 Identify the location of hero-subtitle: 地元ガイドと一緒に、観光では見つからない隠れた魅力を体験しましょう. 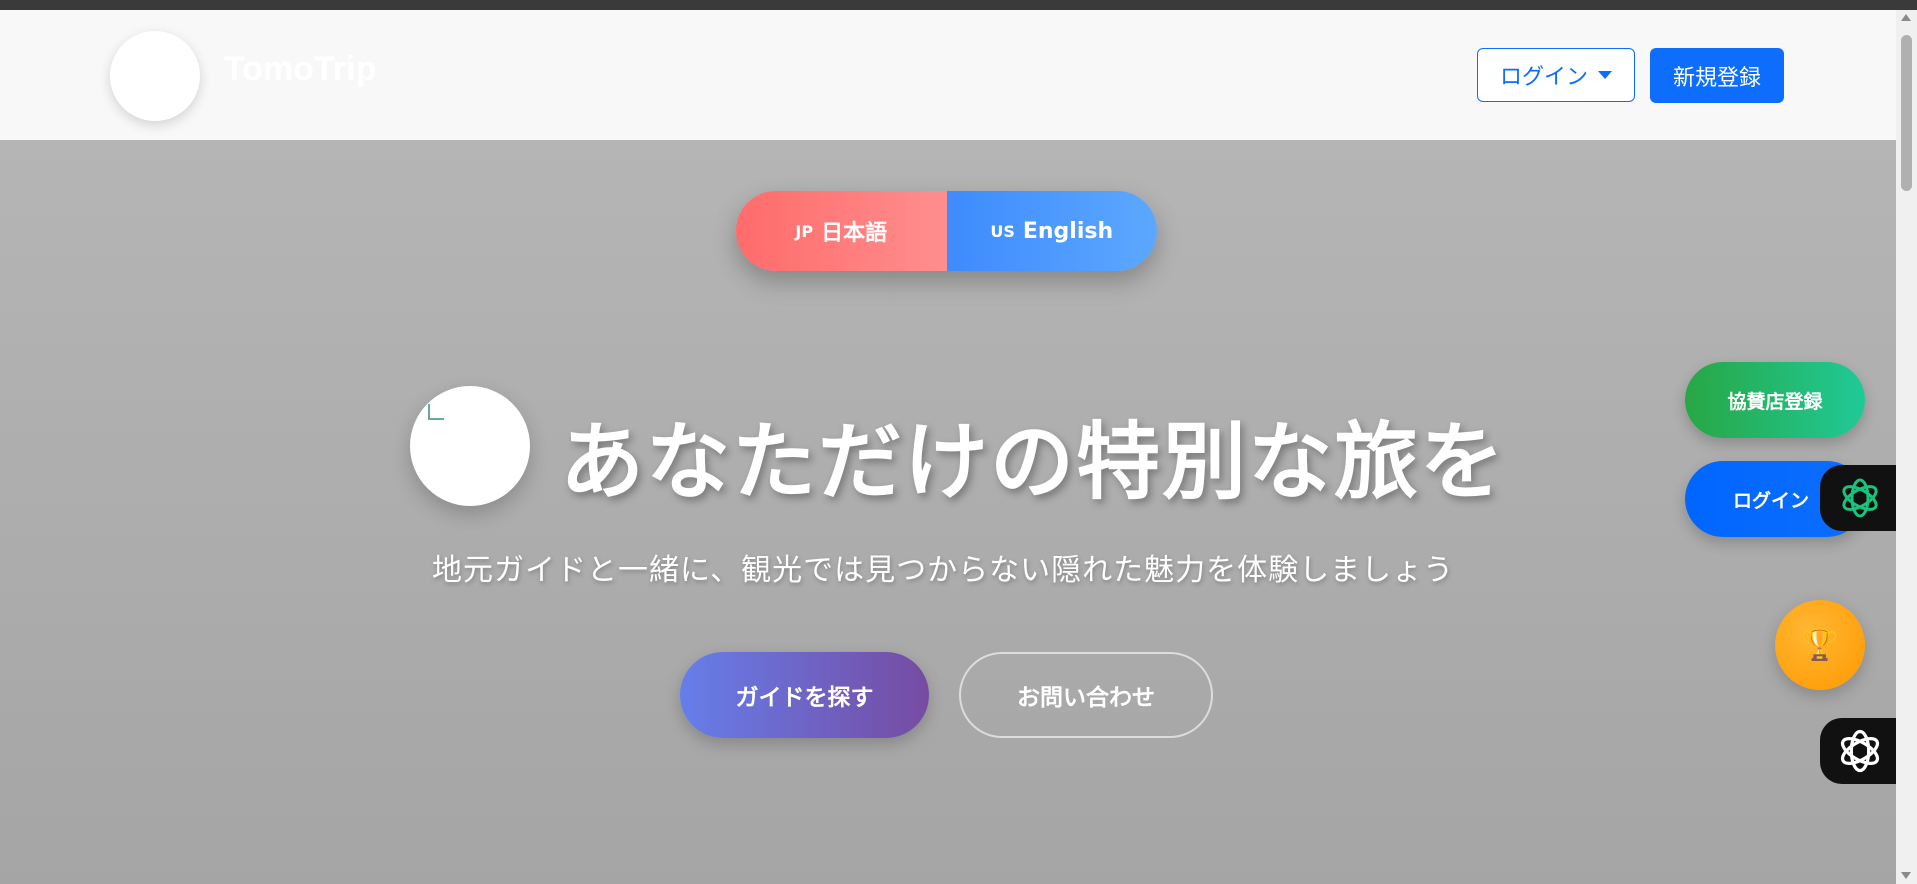
(943, 570).